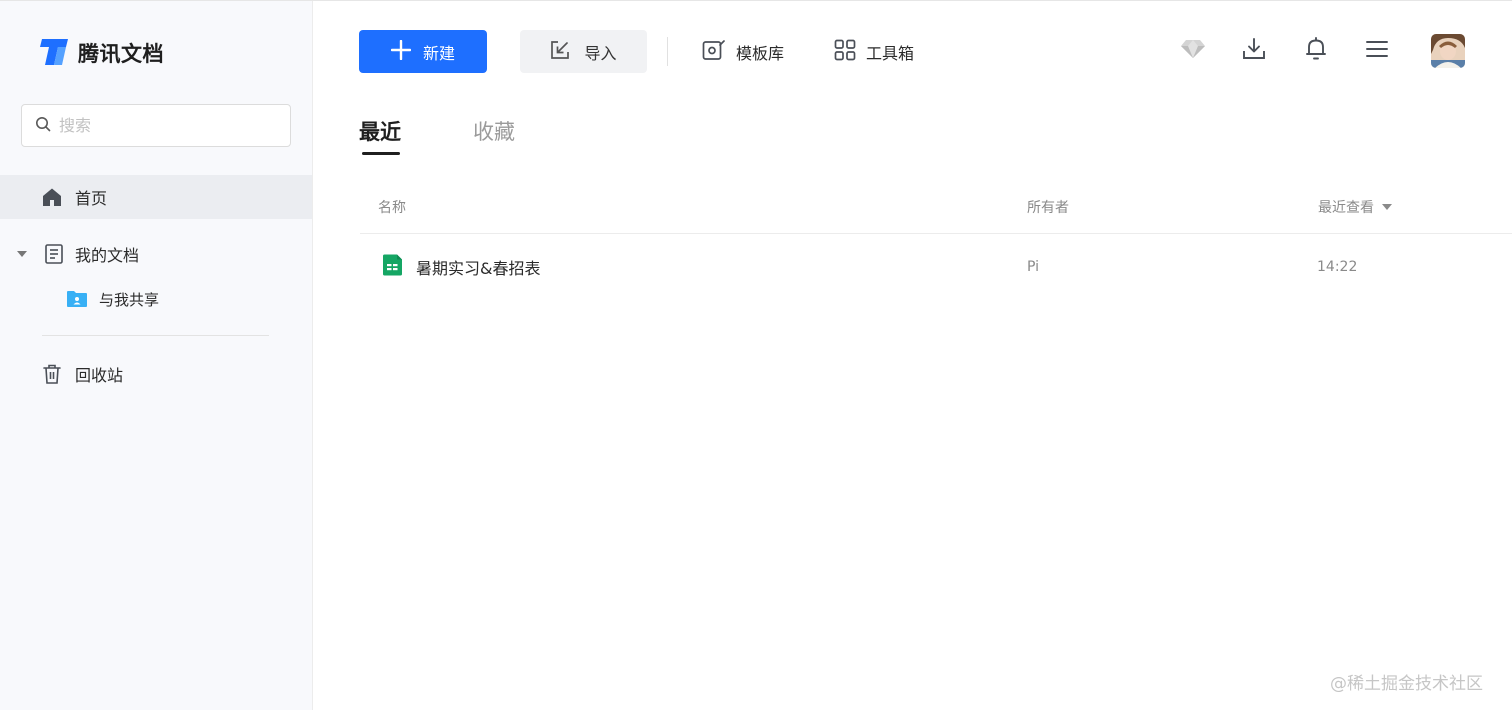 The image size is (1512, 710). What do you see at coordinates (155, 335) in the screenshot?
I see `sidebar-divider` at bounding box center [155, 335].